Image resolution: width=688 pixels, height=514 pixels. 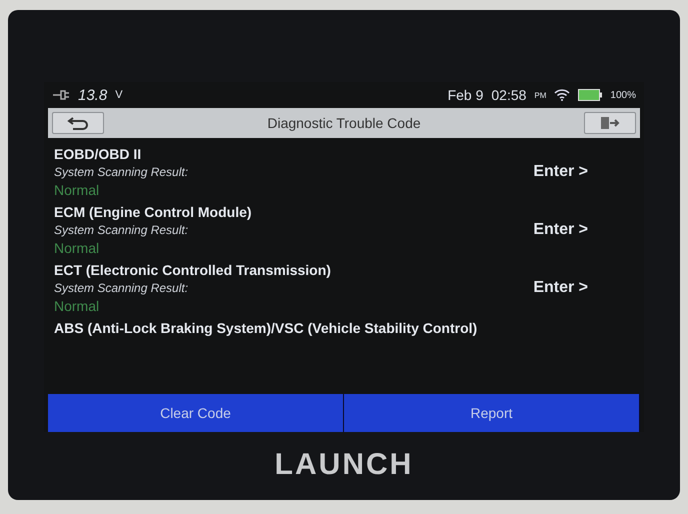 I want to click on meridiem-text: PM, so click(x=540, y=95).